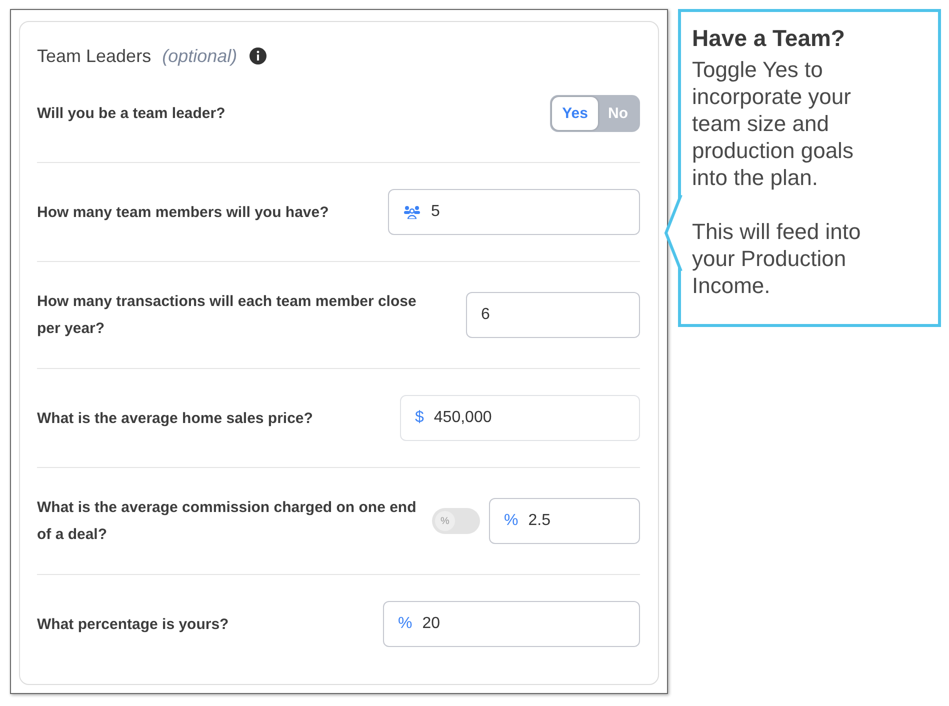 The width and height of the screenshot is (949, 706). I want to click on question-label: What is the average home sales price?, so click(175, 418).